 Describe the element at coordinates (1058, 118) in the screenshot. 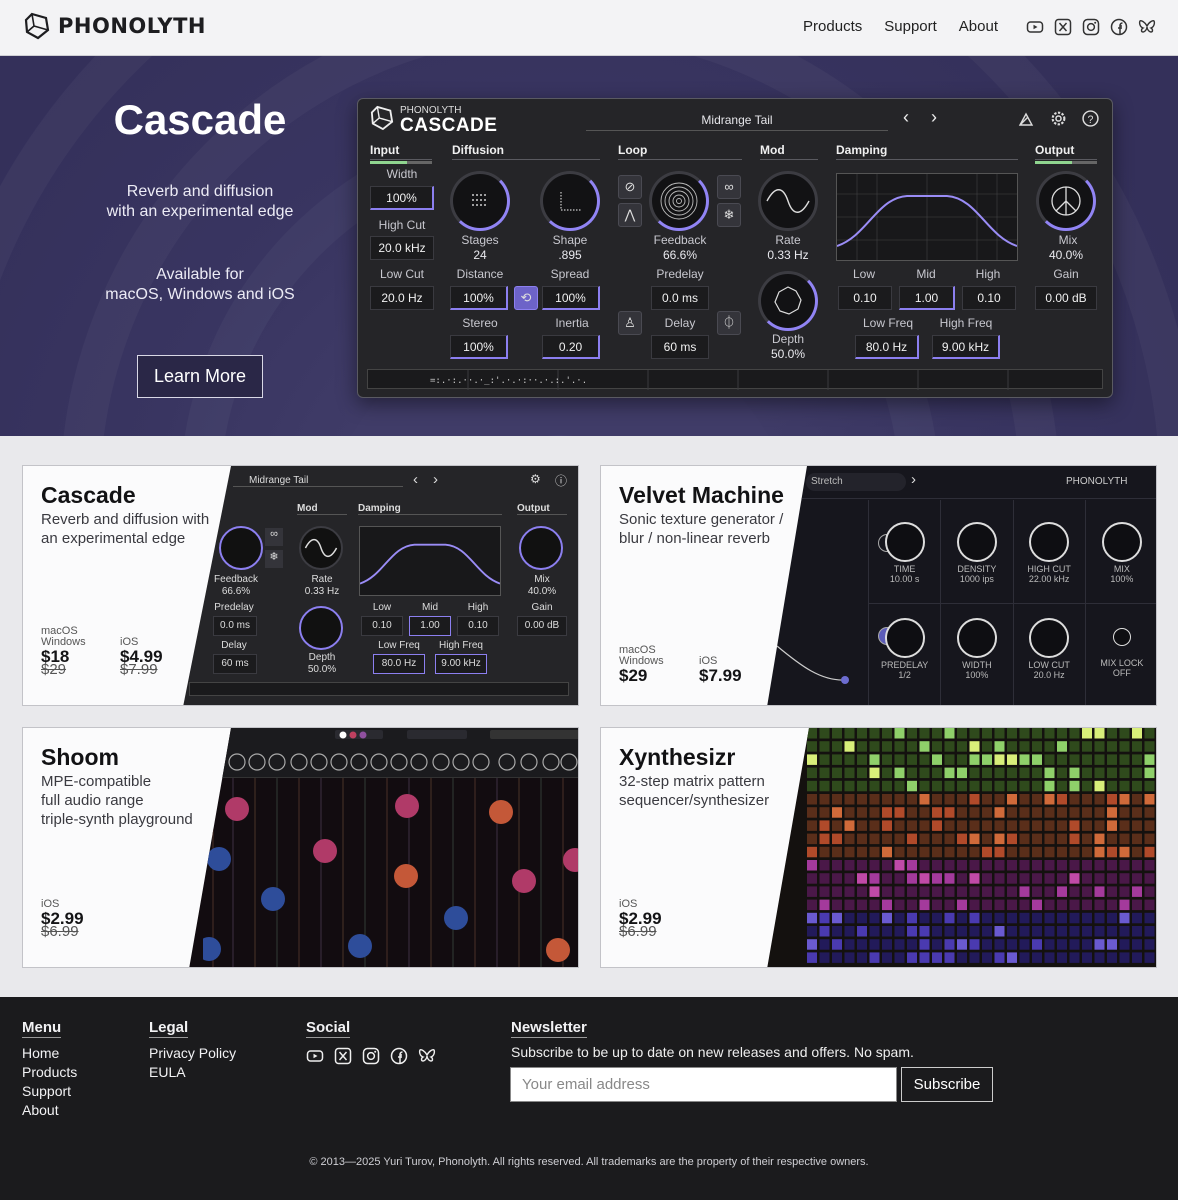

I see `gear-icon` at that location.